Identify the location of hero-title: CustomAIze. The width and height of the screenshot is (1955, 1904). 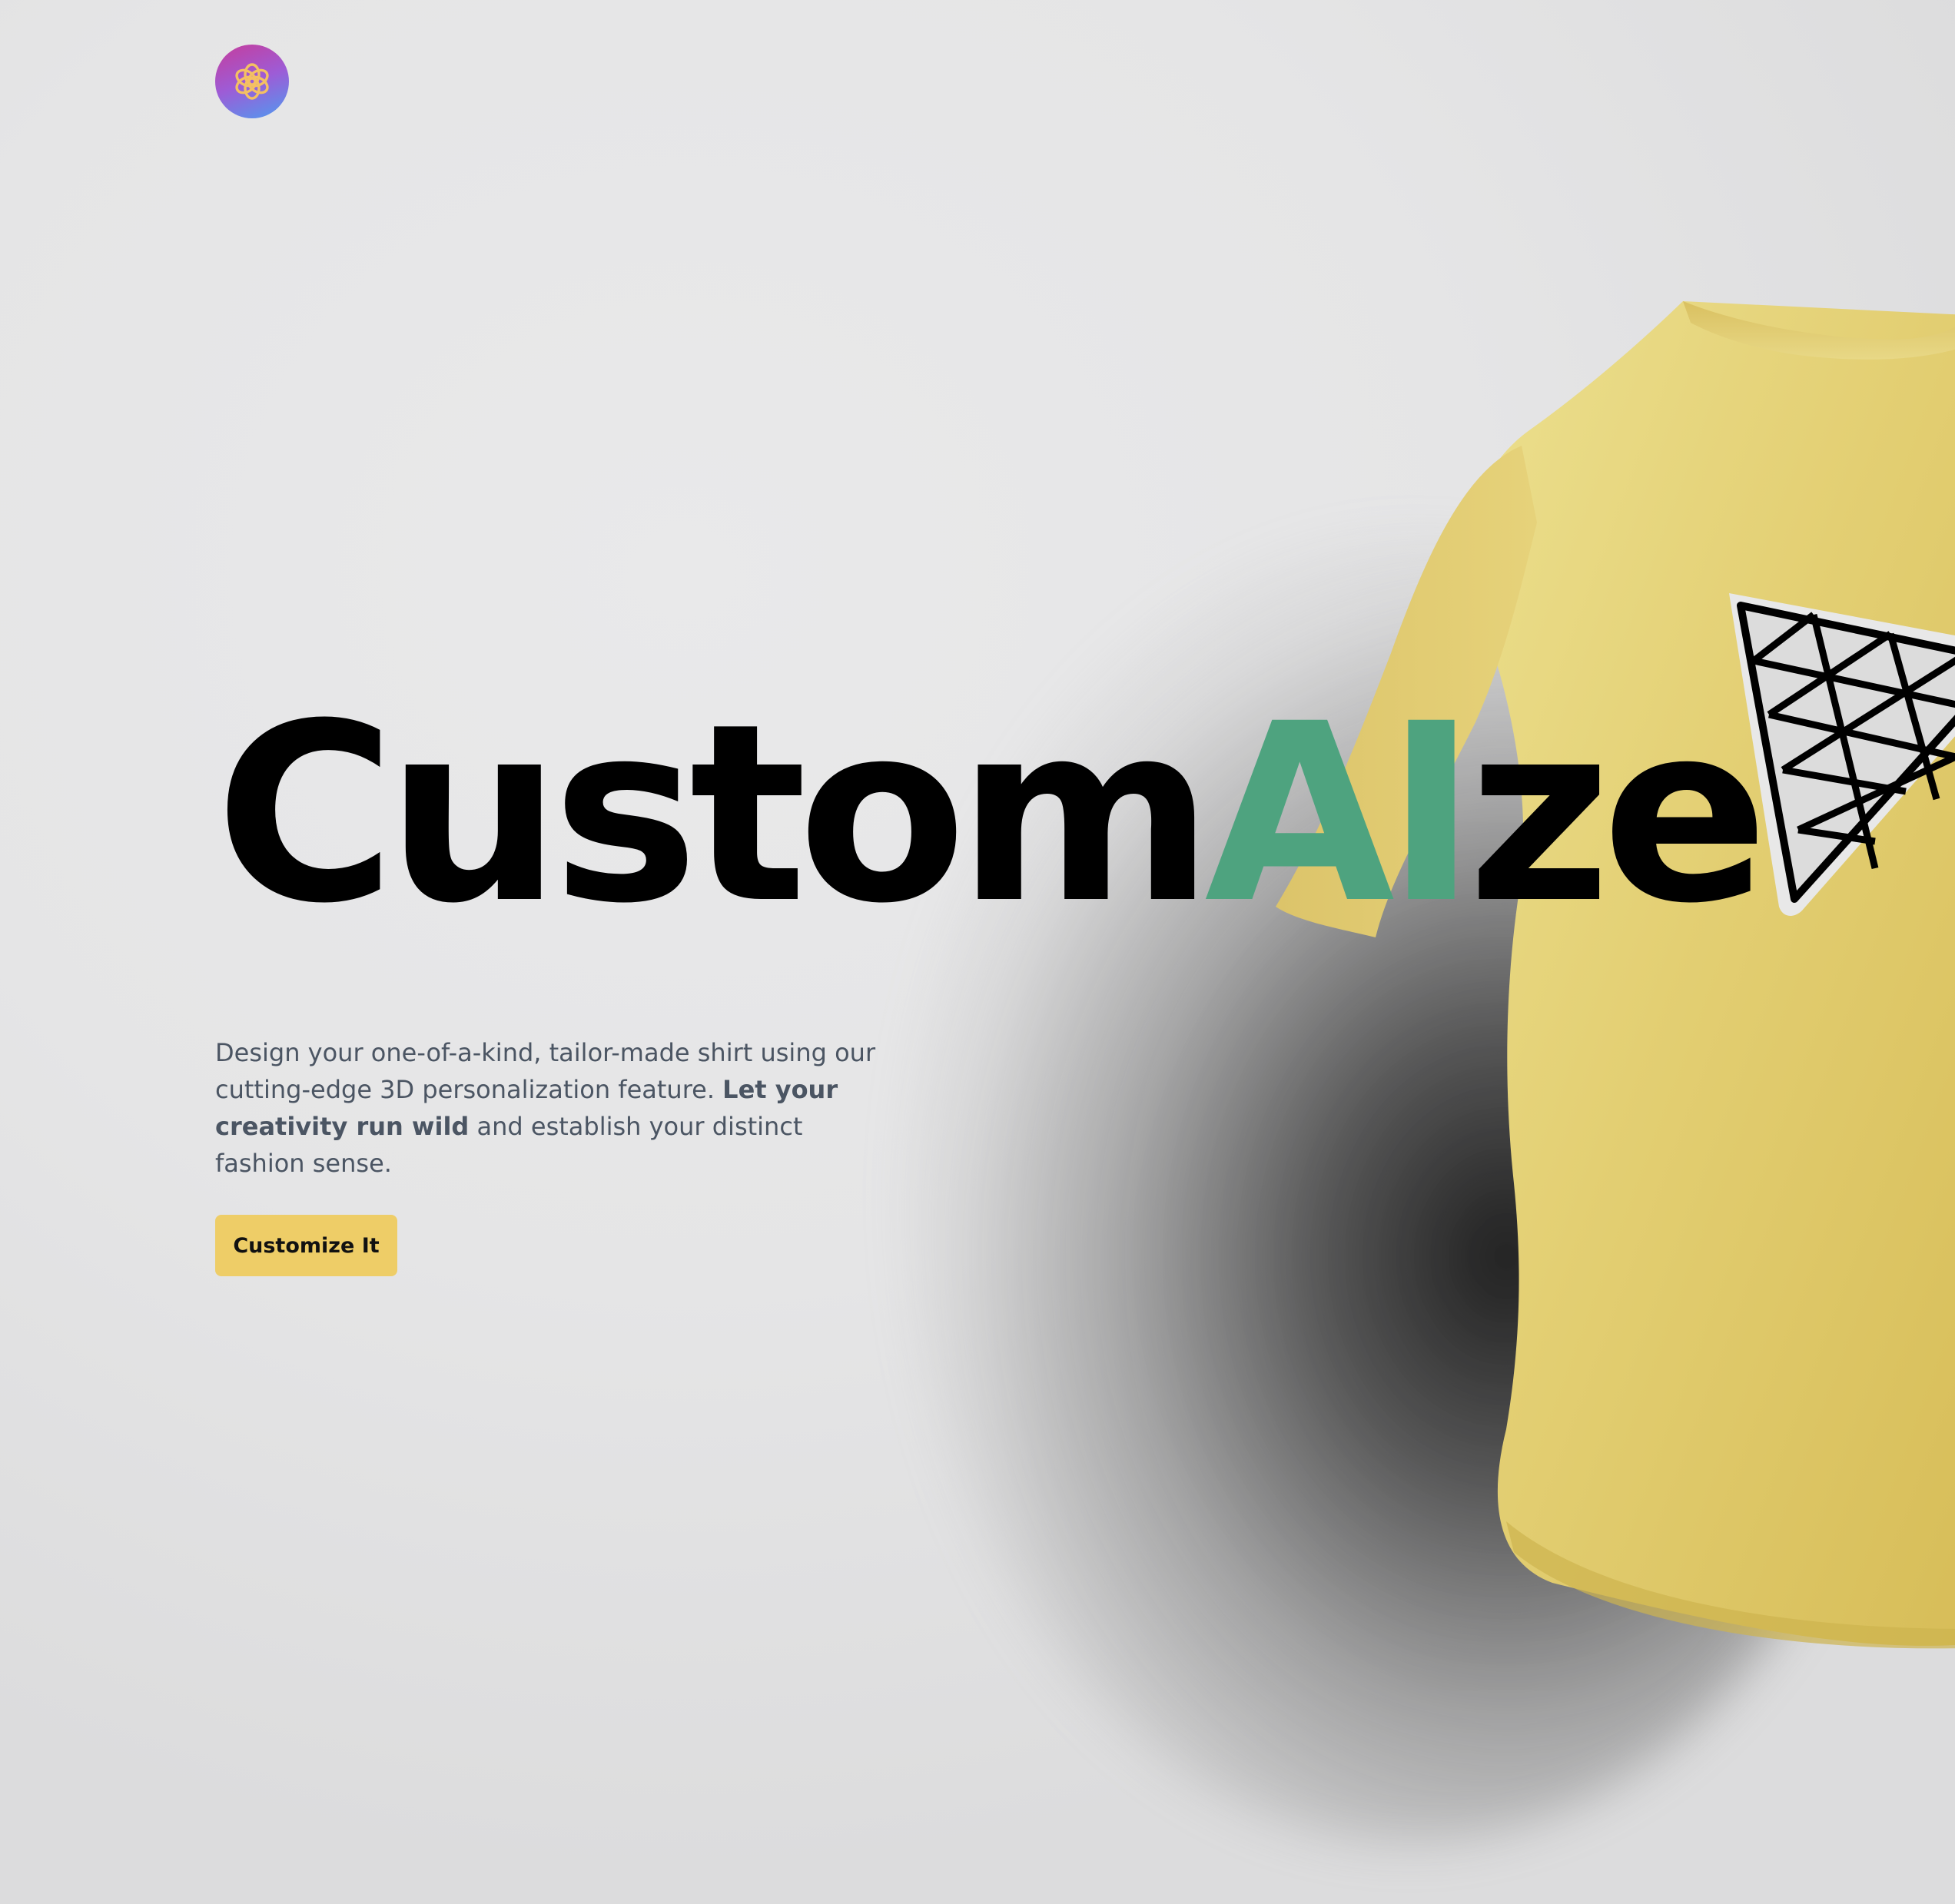
(991, 814).